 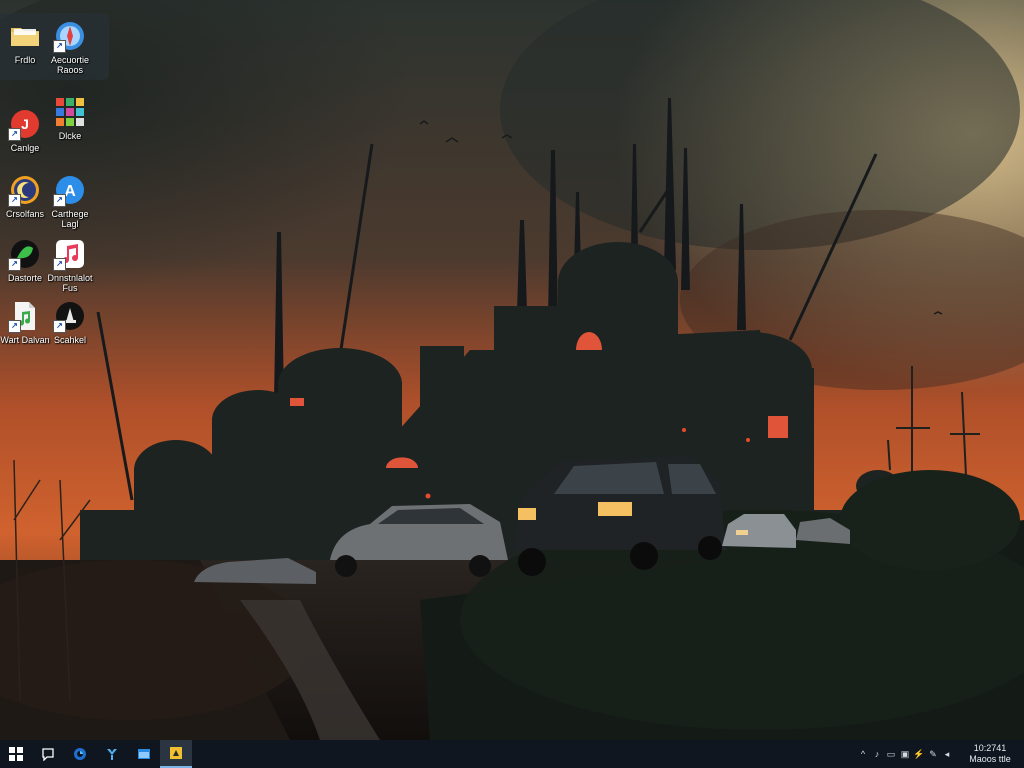 I want to click on dark-circle-app-icon: ↗, so click(x=69, y=316).